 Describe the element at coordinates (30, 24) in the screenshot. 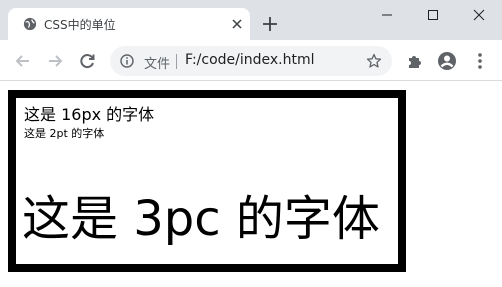

I see `globe-icon` at that location.